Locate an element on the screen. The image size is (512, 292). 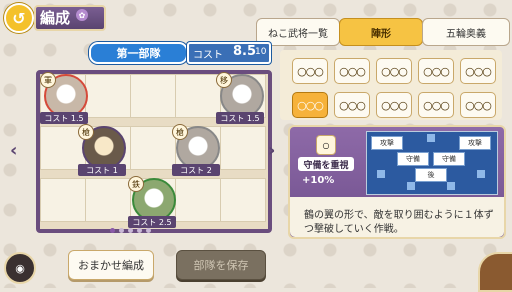
unit-cost: コスト 2 is located at coordinates (196, 170).